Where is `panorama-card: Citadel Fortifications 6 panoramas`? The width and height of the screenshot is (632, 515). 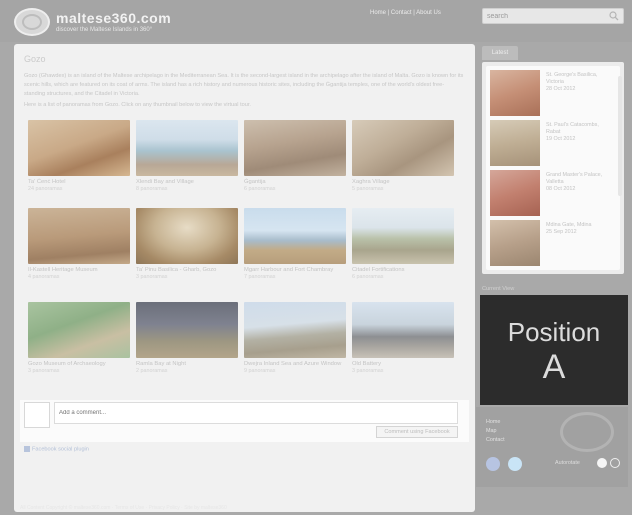 panorama-card: Citadel Fortifications 6 panoramas is located at coordinates (403, 244).